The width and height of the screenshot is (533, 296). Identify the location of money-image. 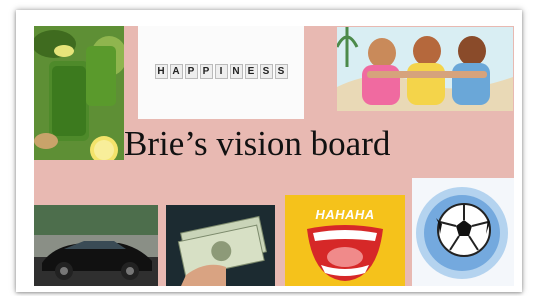
(220, 245).